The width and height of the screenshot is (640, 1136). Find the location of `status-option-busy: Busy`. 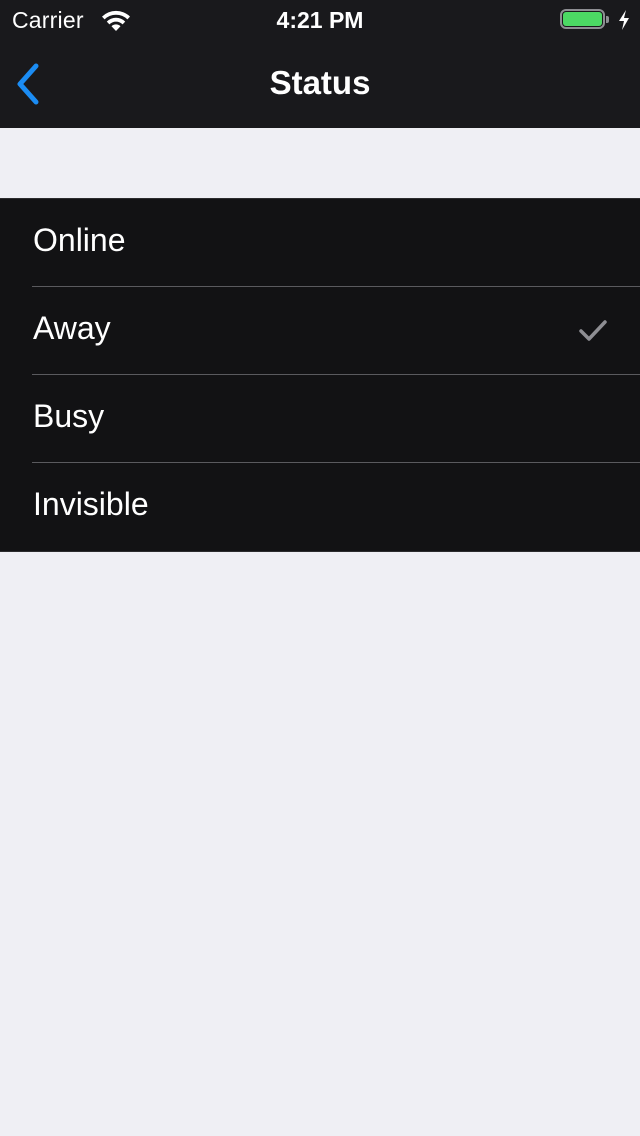

status-option-busy: Busy is located at coordinates (320, 419).